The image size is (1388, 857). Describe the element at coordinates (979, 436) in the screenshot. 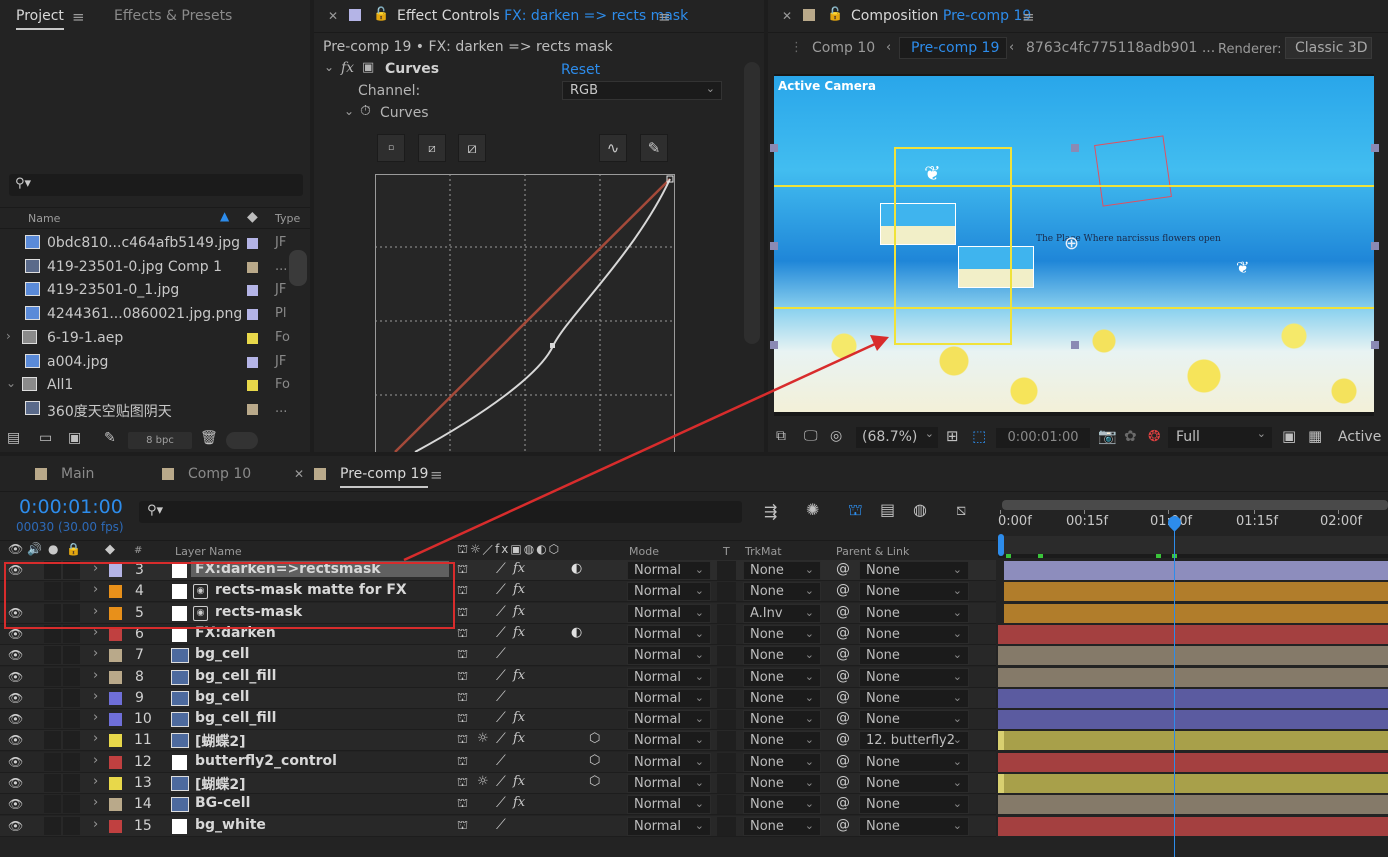

I see `region-of-interest-icon: ⬚` at that location.